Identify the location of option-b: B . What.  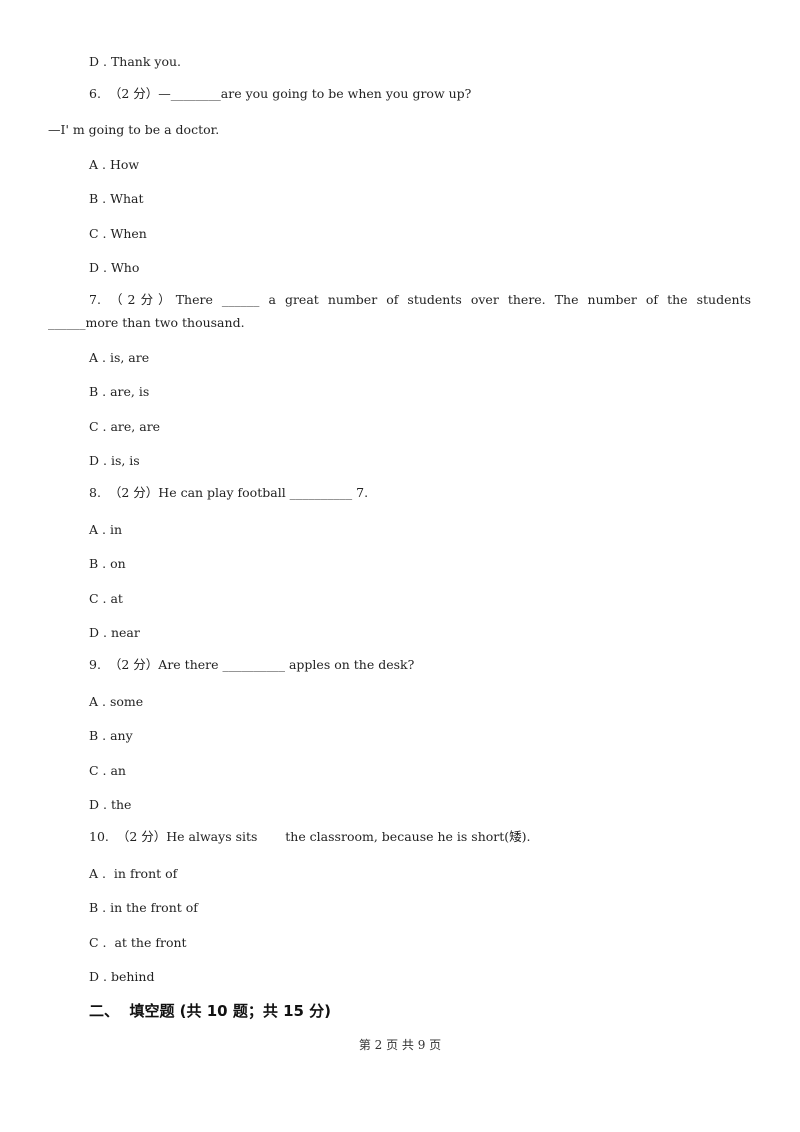
(116, 198).